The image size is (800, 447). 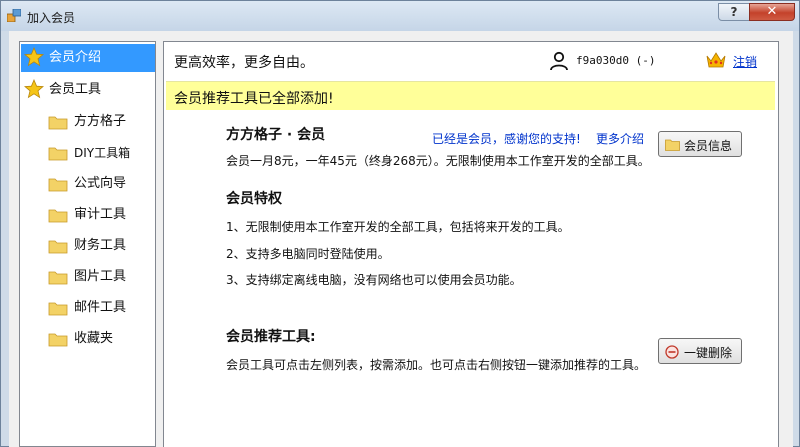 I want to click on title-bar: 加入会员 ? ✕, so click(x=400, y=16).